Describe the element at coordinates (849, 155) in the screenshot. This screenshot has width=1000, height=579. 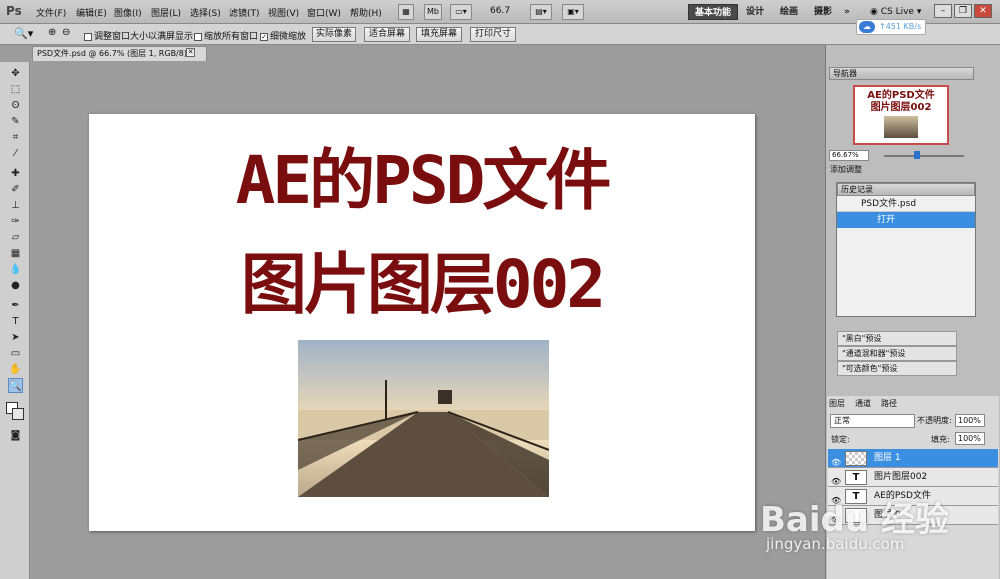
I see `navigator-zoom-field: 66.67%` at that location.